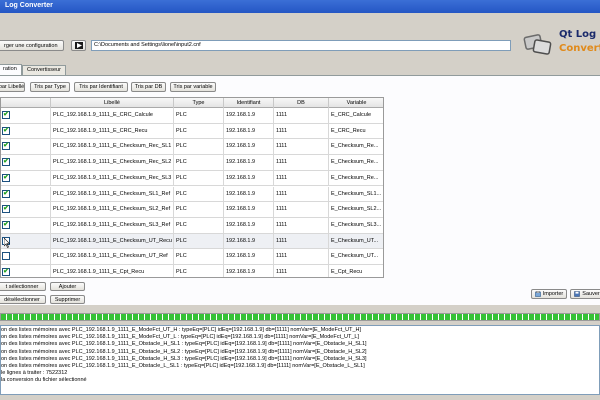  Describe the element at coordinates (112, 257) in the screenshot. I see `cell-libelle: PLC_192.168.1.9_1111_E_Checksum_UT_Ref` at that location.